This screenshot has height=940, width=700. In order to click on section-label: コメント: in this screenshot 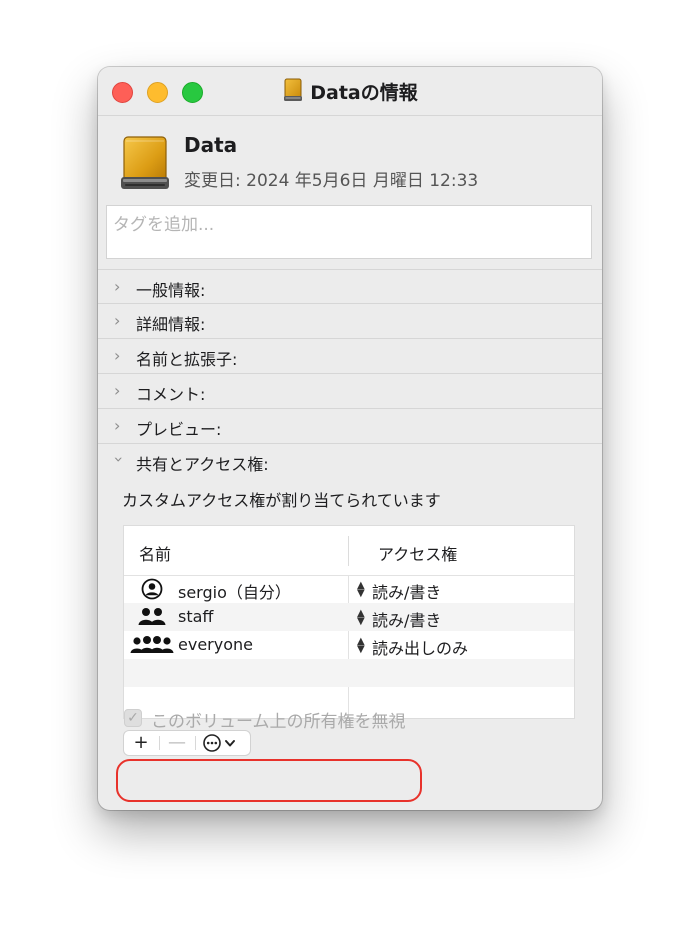, I will do `click(171, 394)`.